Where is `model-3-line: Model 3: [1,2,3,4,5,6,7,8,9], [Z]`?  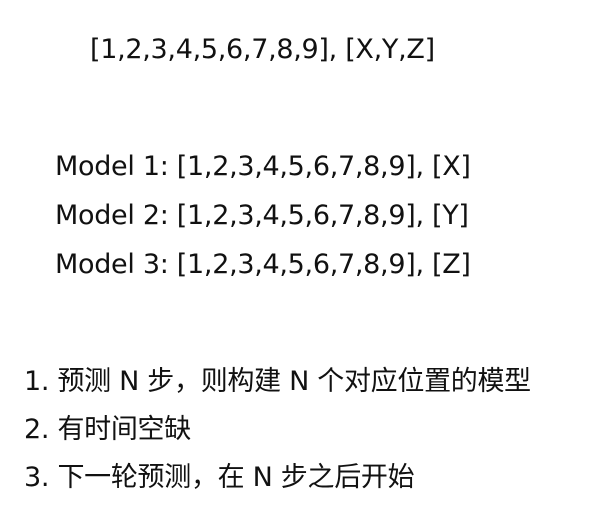
model-3-line: Model 3: [1,2,3,4,5,6,7,8,9], [Z] is located at coordinates (263, 264).